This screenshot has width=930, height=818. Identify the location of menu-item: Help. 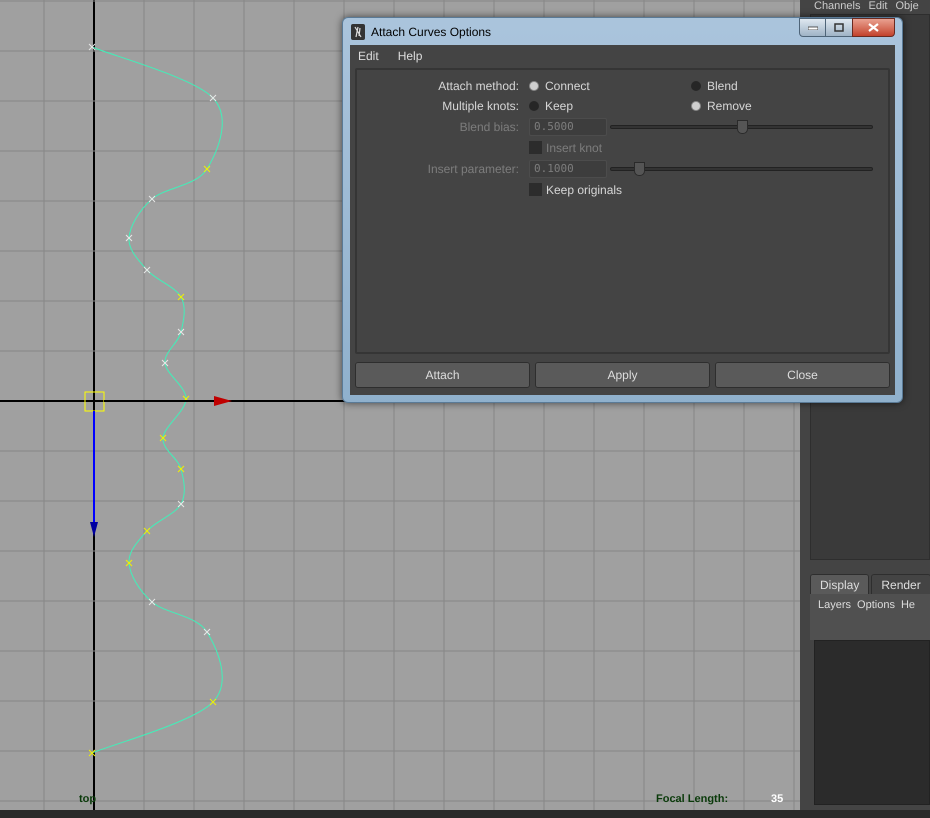
(410, 55).